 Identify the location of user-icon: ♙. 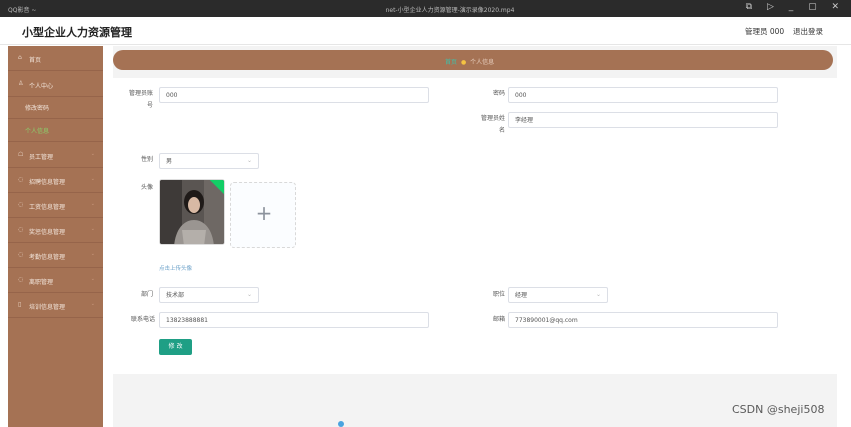
(21, 83).